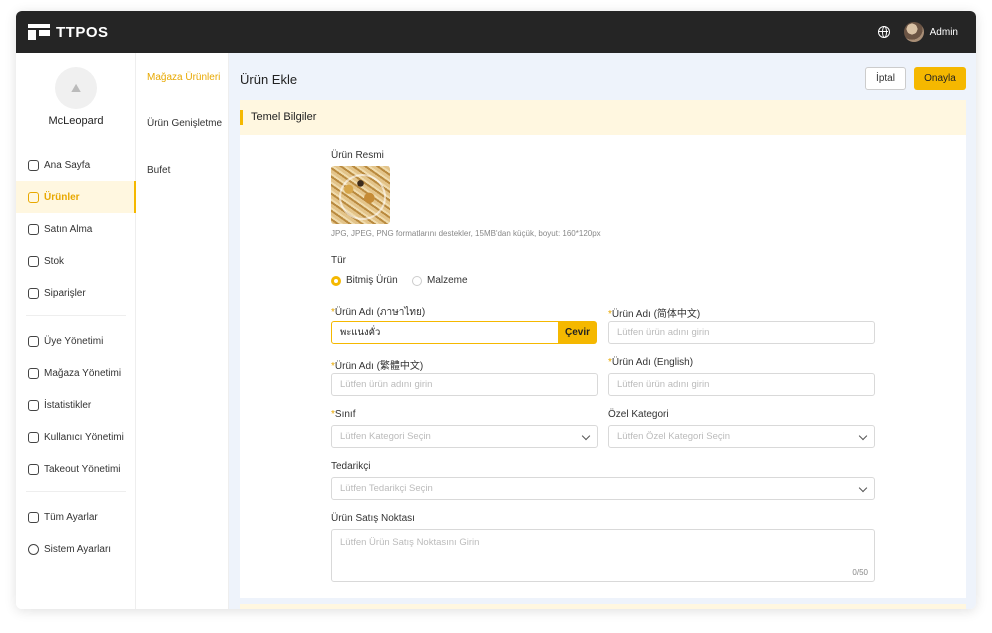 The image size is (992, 633). Describe the element at coordinates (741, 332) in the screenshot. I see `name-zh-cn-input: Lütfen ürün adını girin` at that location.